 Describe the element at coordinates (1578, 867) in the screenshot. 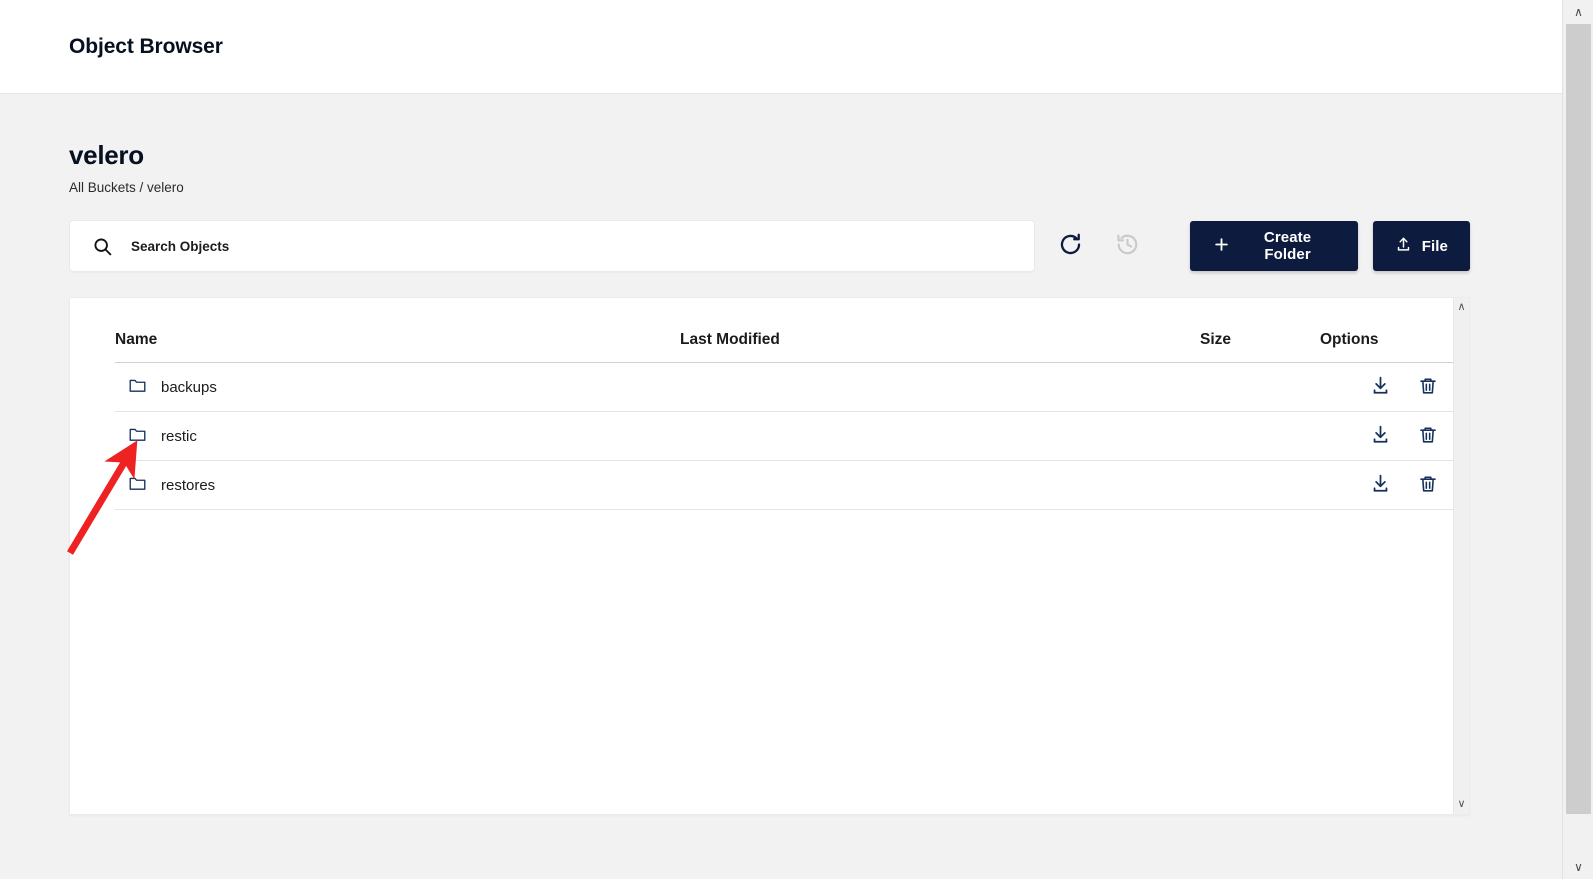

I see `window-scroll-down-icon: ∨` at that location.